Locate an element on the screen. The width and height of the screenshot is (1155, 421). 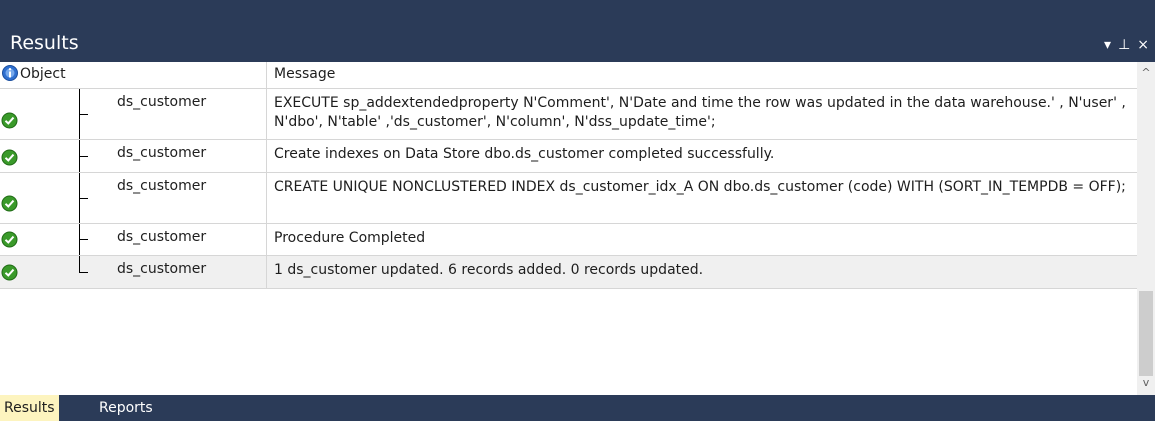
vertical-scrollbar: ^ v is located at coordinates (1146, 228).